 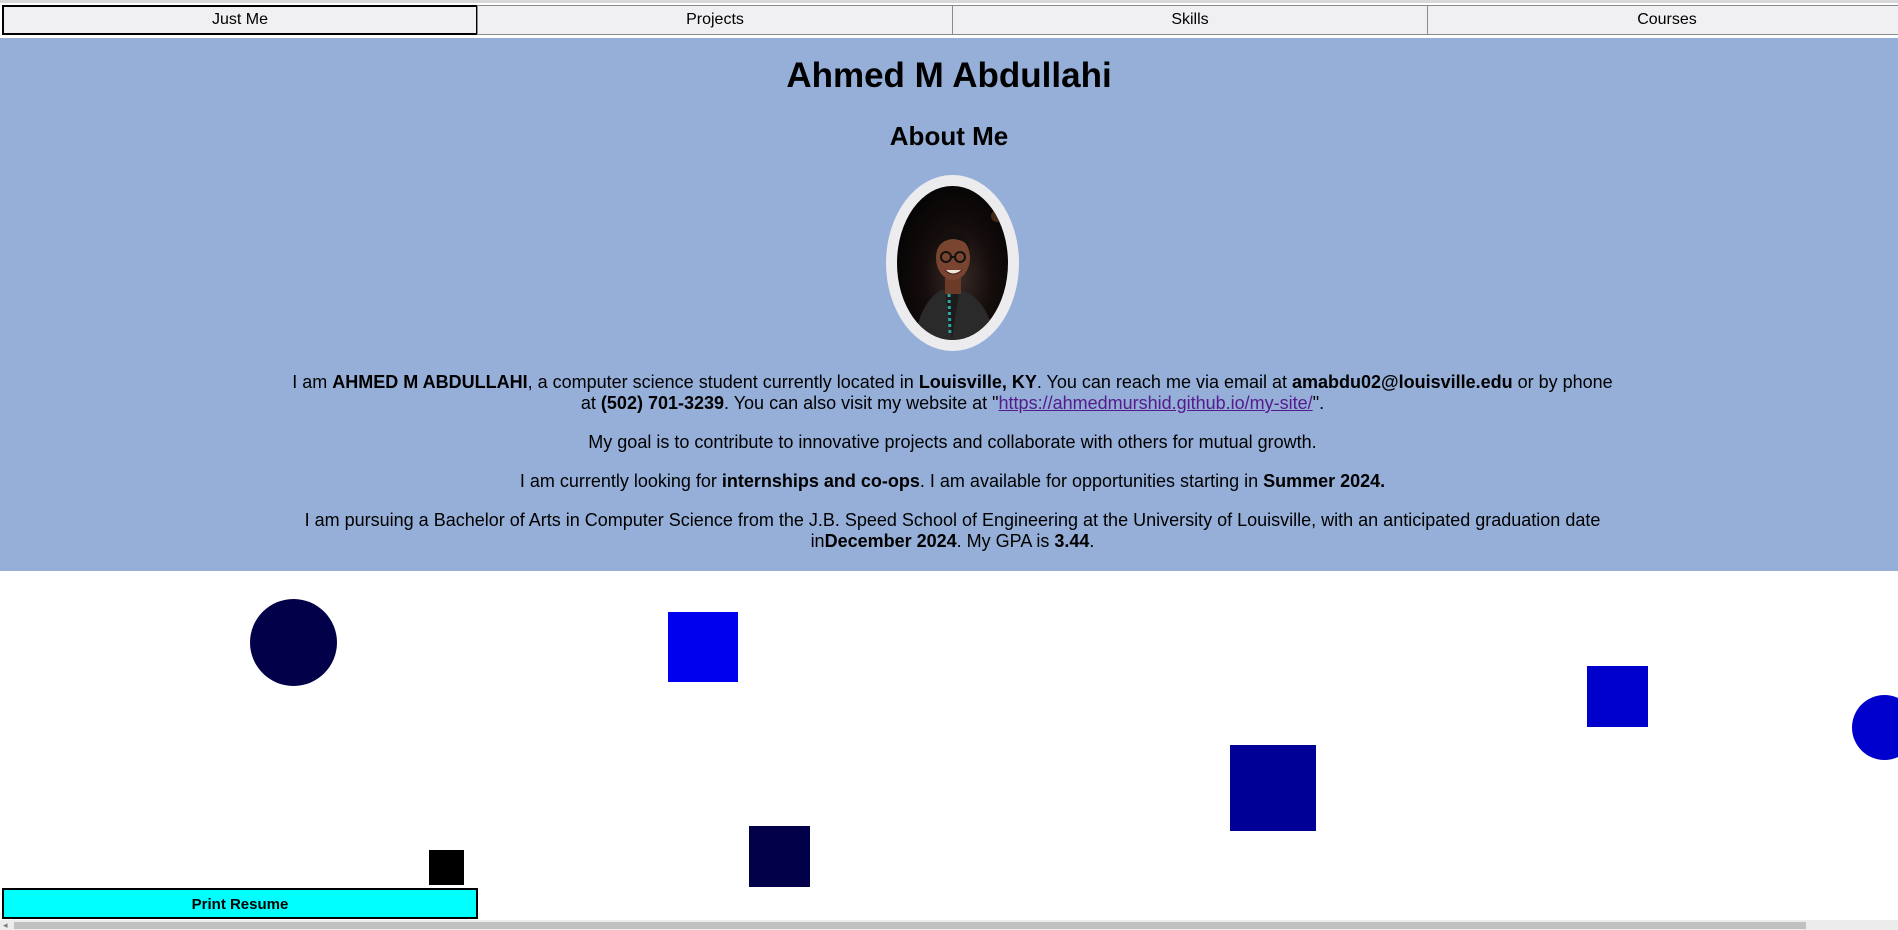 I want to click on tab-projects: Projects, so click(x=715, y=20).